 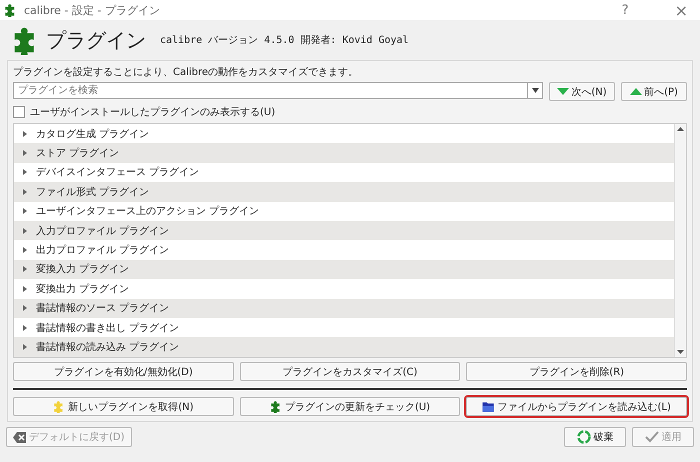 I want to click on dropdown-icon, so click(x=535, y=90).